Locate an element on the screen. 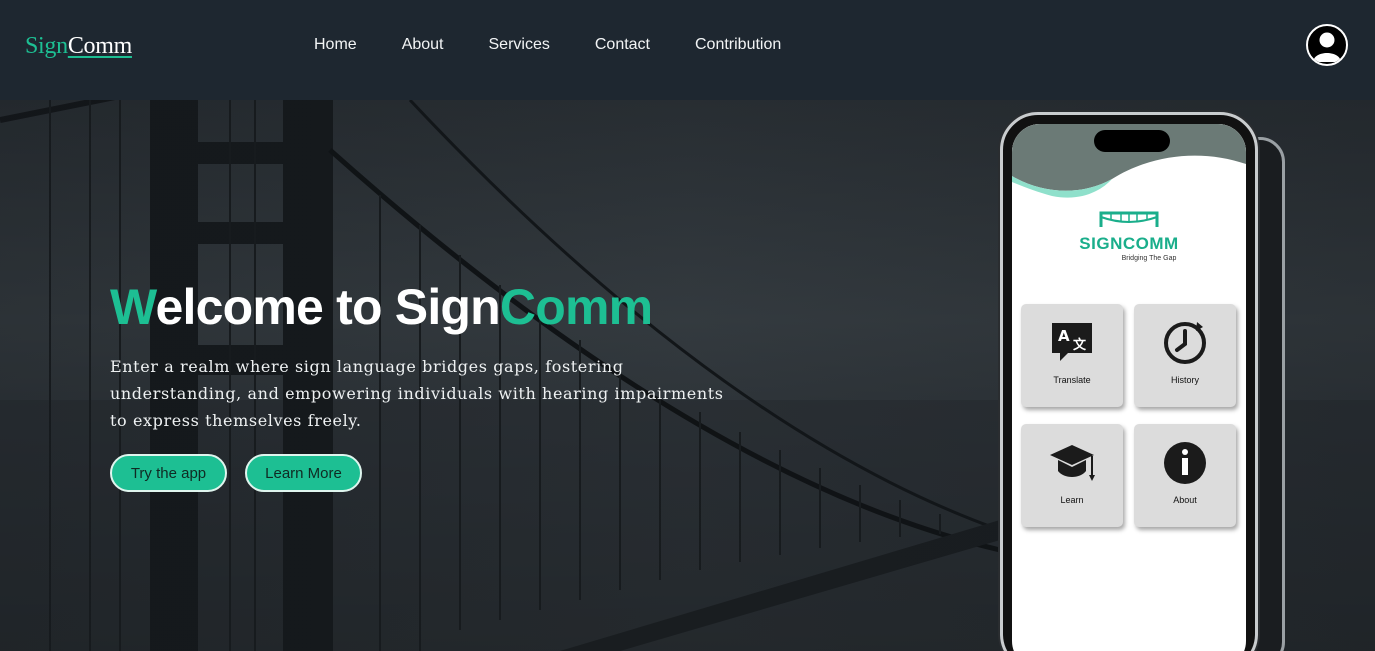  nav-contact: Contact is located at coordinates (622, 45).